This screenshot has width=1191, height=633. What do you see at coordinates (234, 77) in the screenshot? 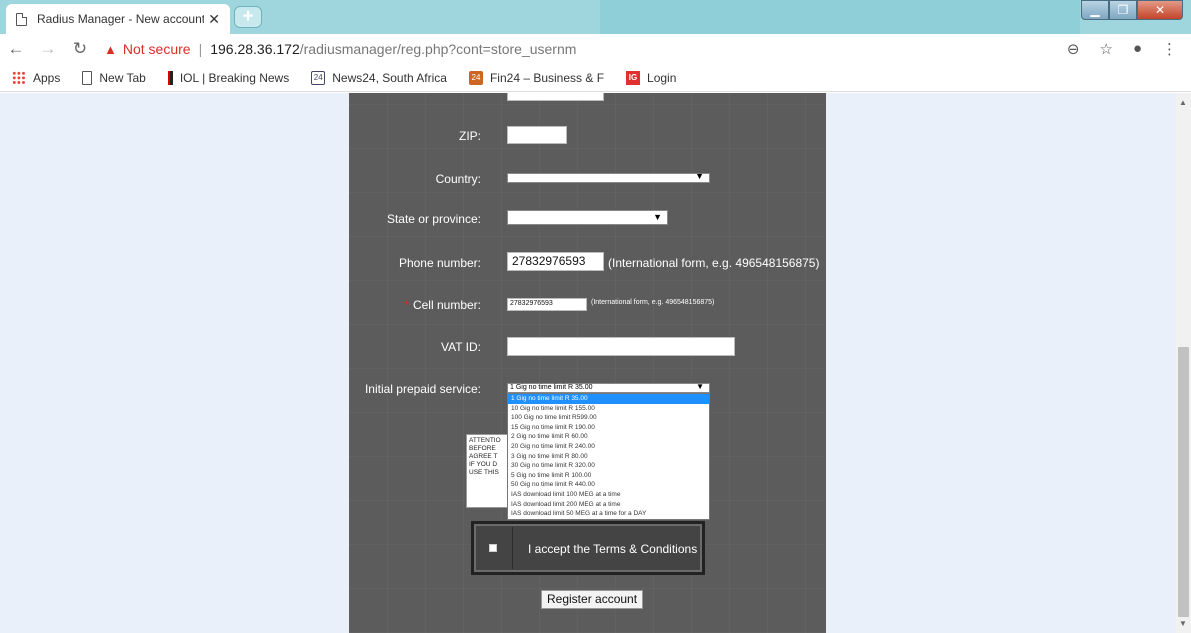
I see `bookmark-label: IOL | Breaking News` at bounding box center [234, 77].